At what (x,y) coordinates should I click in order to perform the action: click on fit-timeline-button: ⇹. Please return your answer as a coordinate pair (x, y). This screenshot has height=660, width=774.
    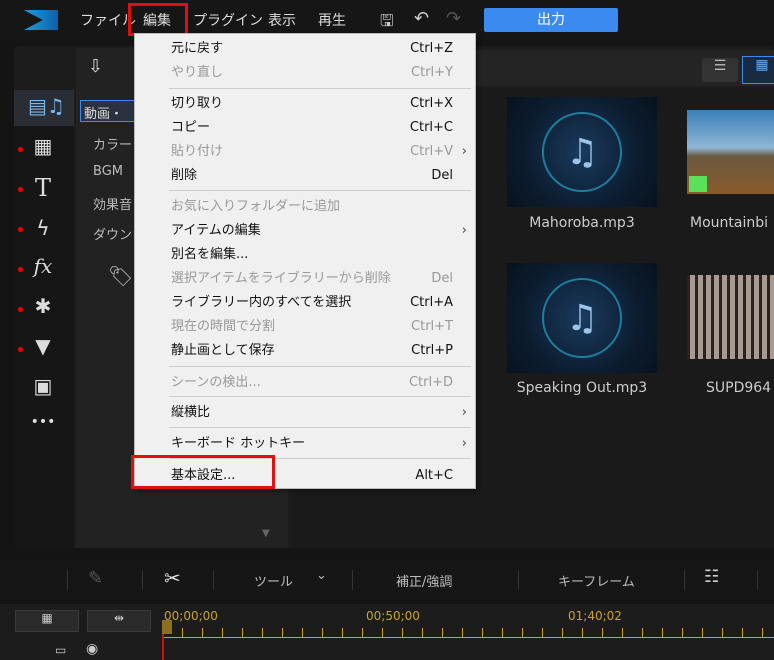
    Looking at the image, I should click on (119, 621).